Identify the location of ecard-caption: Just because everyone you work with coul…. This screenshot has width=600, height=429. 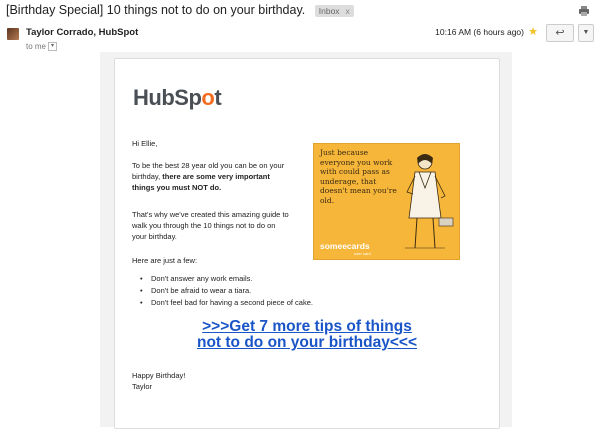
(358, 176).